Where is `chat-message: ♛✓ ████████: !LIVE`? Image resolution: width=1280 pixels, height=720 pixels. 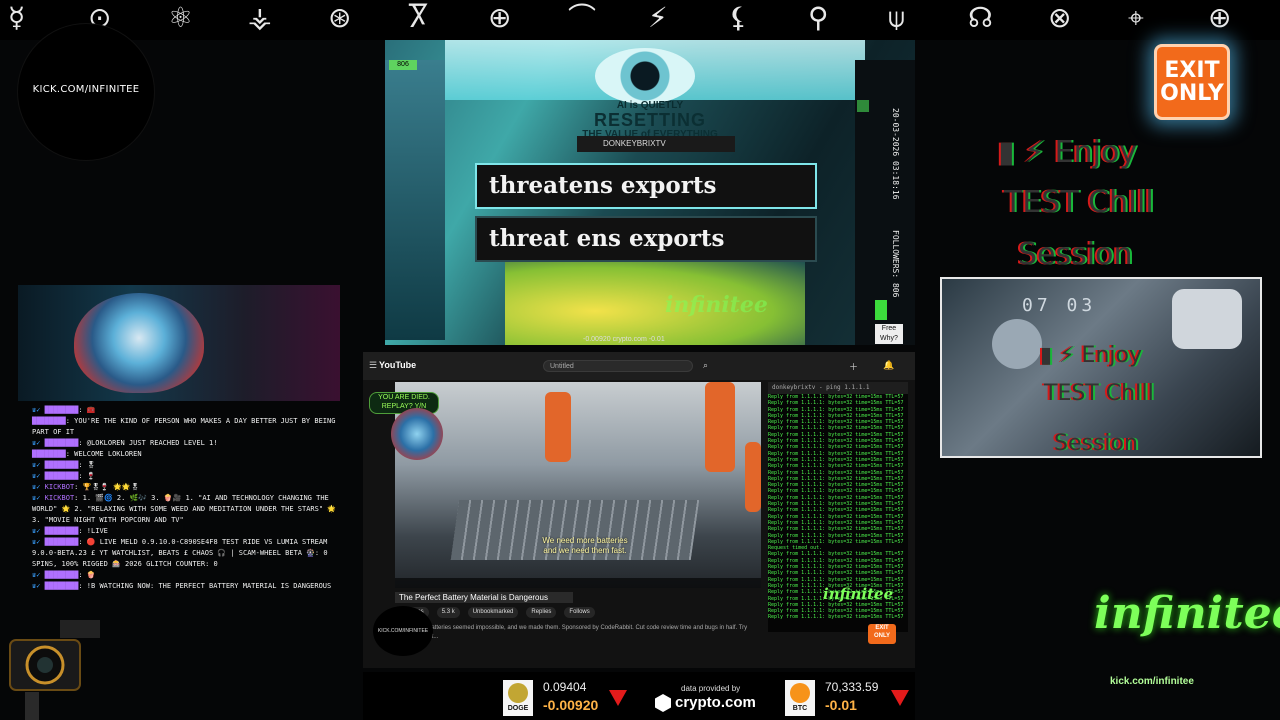
chat-message: ♛✓ ████████: !LIVE is located at coordinates (185, 531).